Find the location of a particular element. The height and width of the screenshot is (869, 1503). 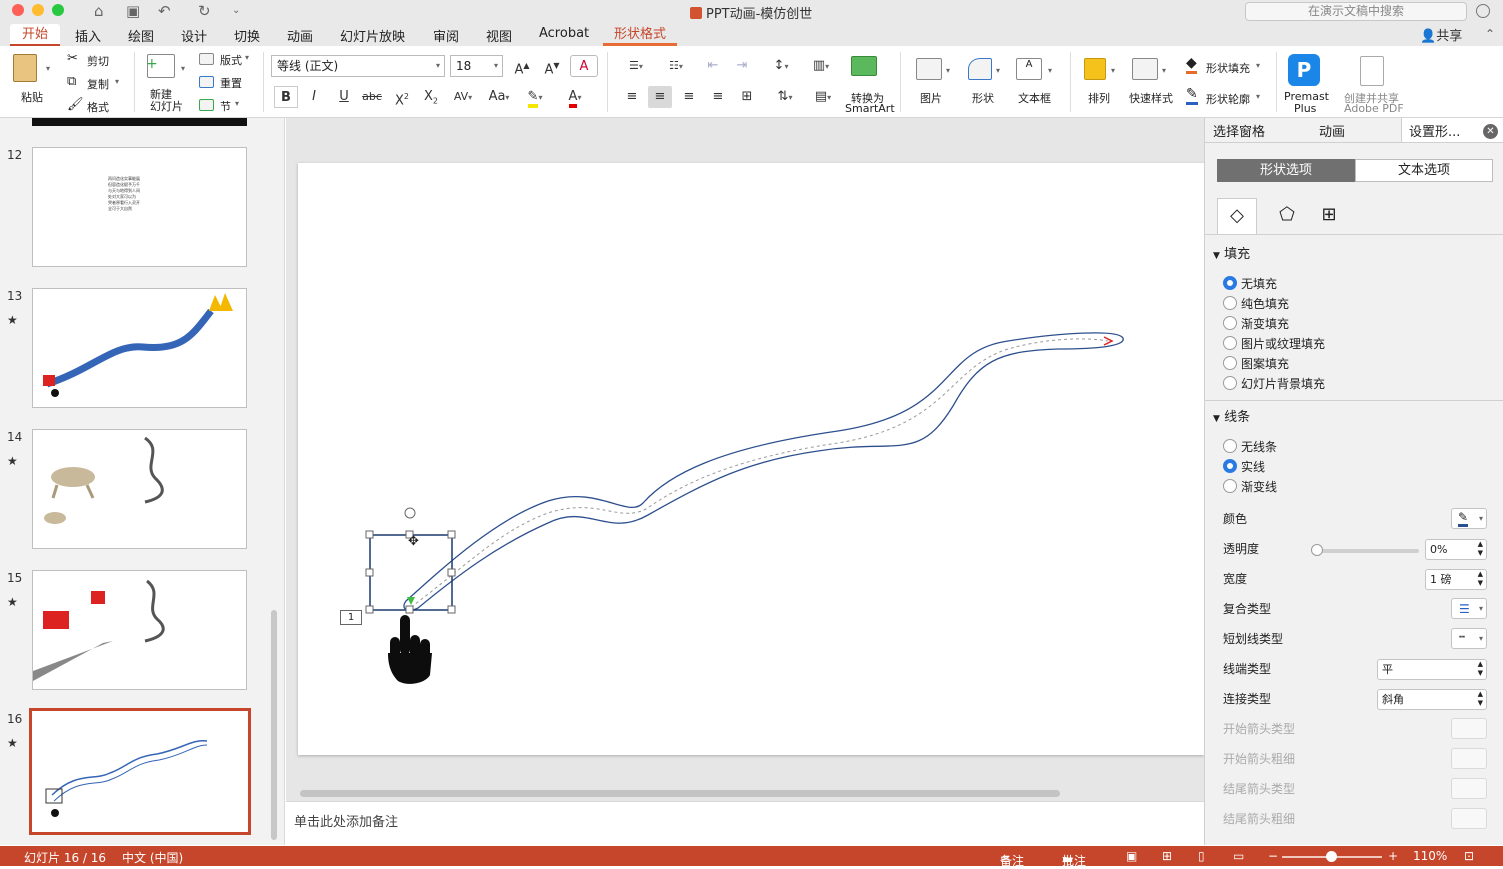

subscript-button: X2 is located at coordinates (431, 97).